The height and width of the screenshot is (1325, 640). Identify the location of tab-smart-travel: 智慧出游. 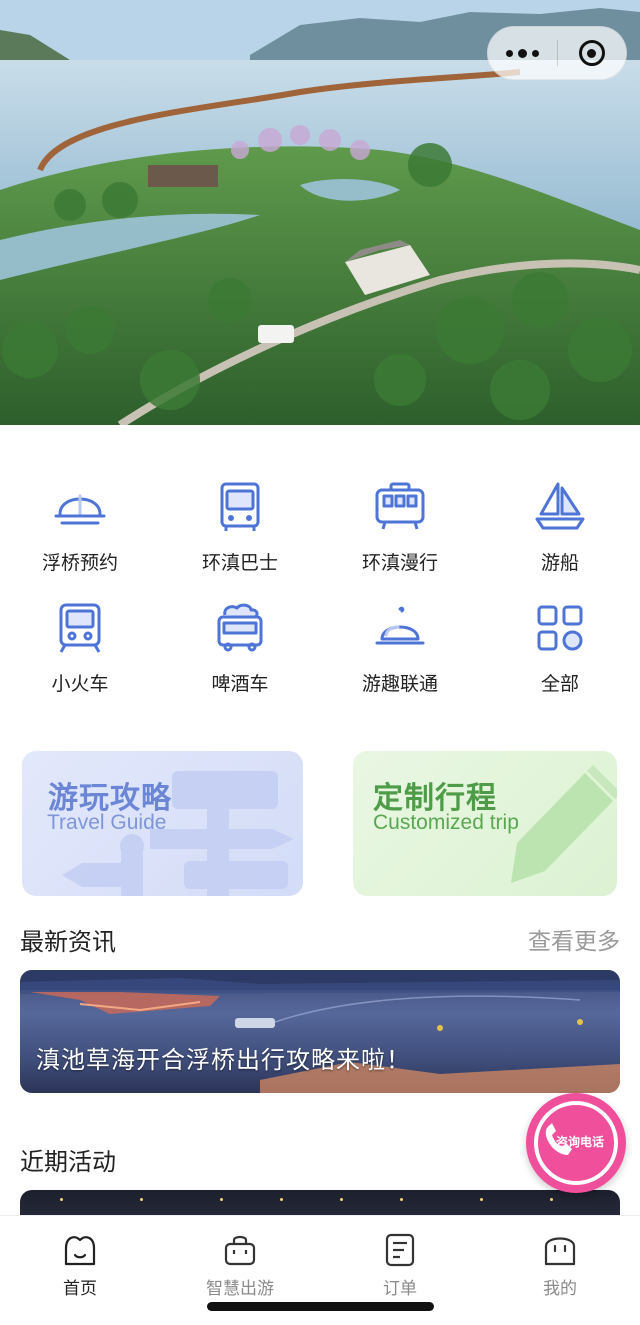
(240, 1264).